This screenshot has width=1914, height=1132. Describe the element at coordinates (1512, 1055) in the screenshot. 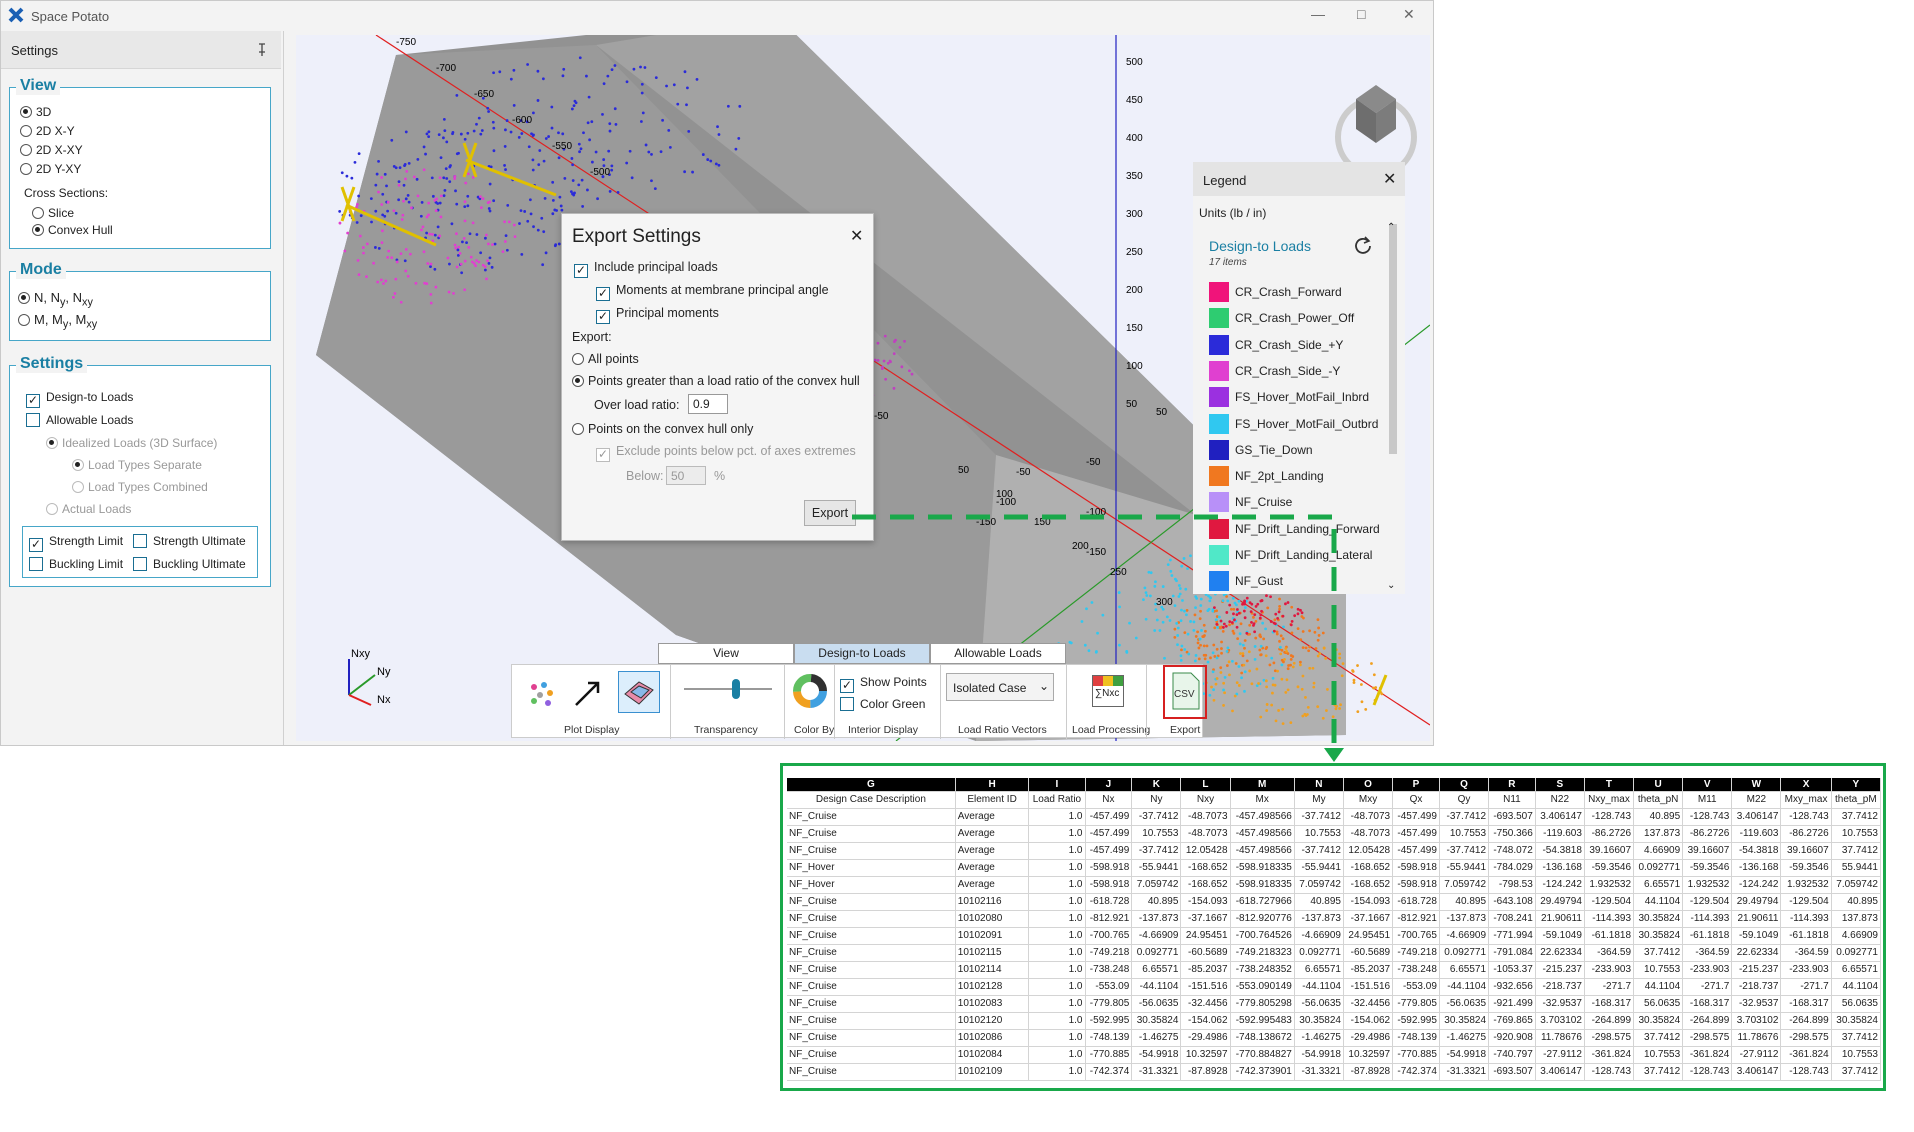

I see `cell: -740.797` at that location.